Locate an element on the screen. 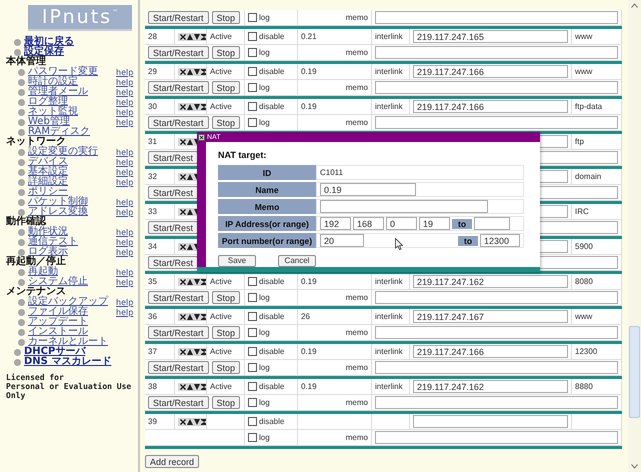  menu-link: アドレス変換 is located at coordinates (72, 212).